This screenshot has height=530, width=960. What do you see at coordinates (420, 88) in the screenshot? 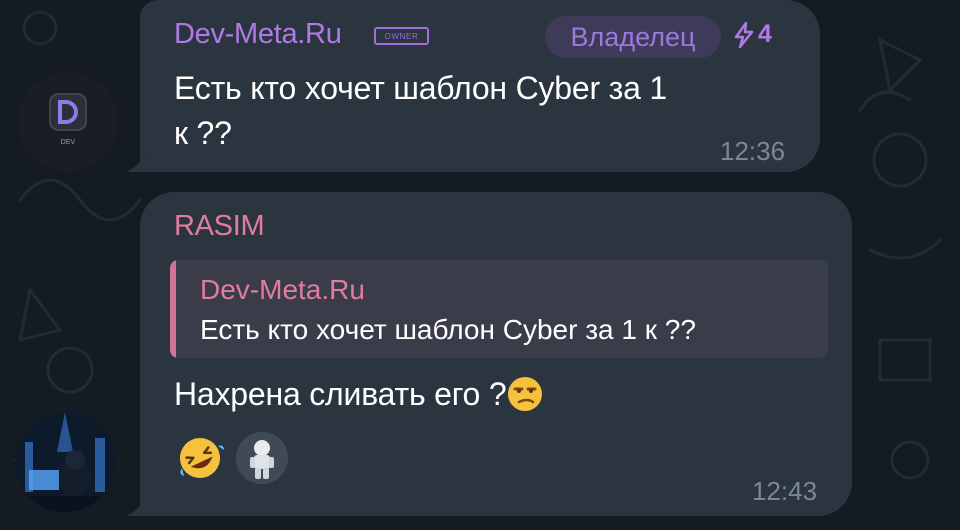
I see `message-text-line-1: Есть кто хочет шаблон Cyber за 1` at bounding box center [420, 88].